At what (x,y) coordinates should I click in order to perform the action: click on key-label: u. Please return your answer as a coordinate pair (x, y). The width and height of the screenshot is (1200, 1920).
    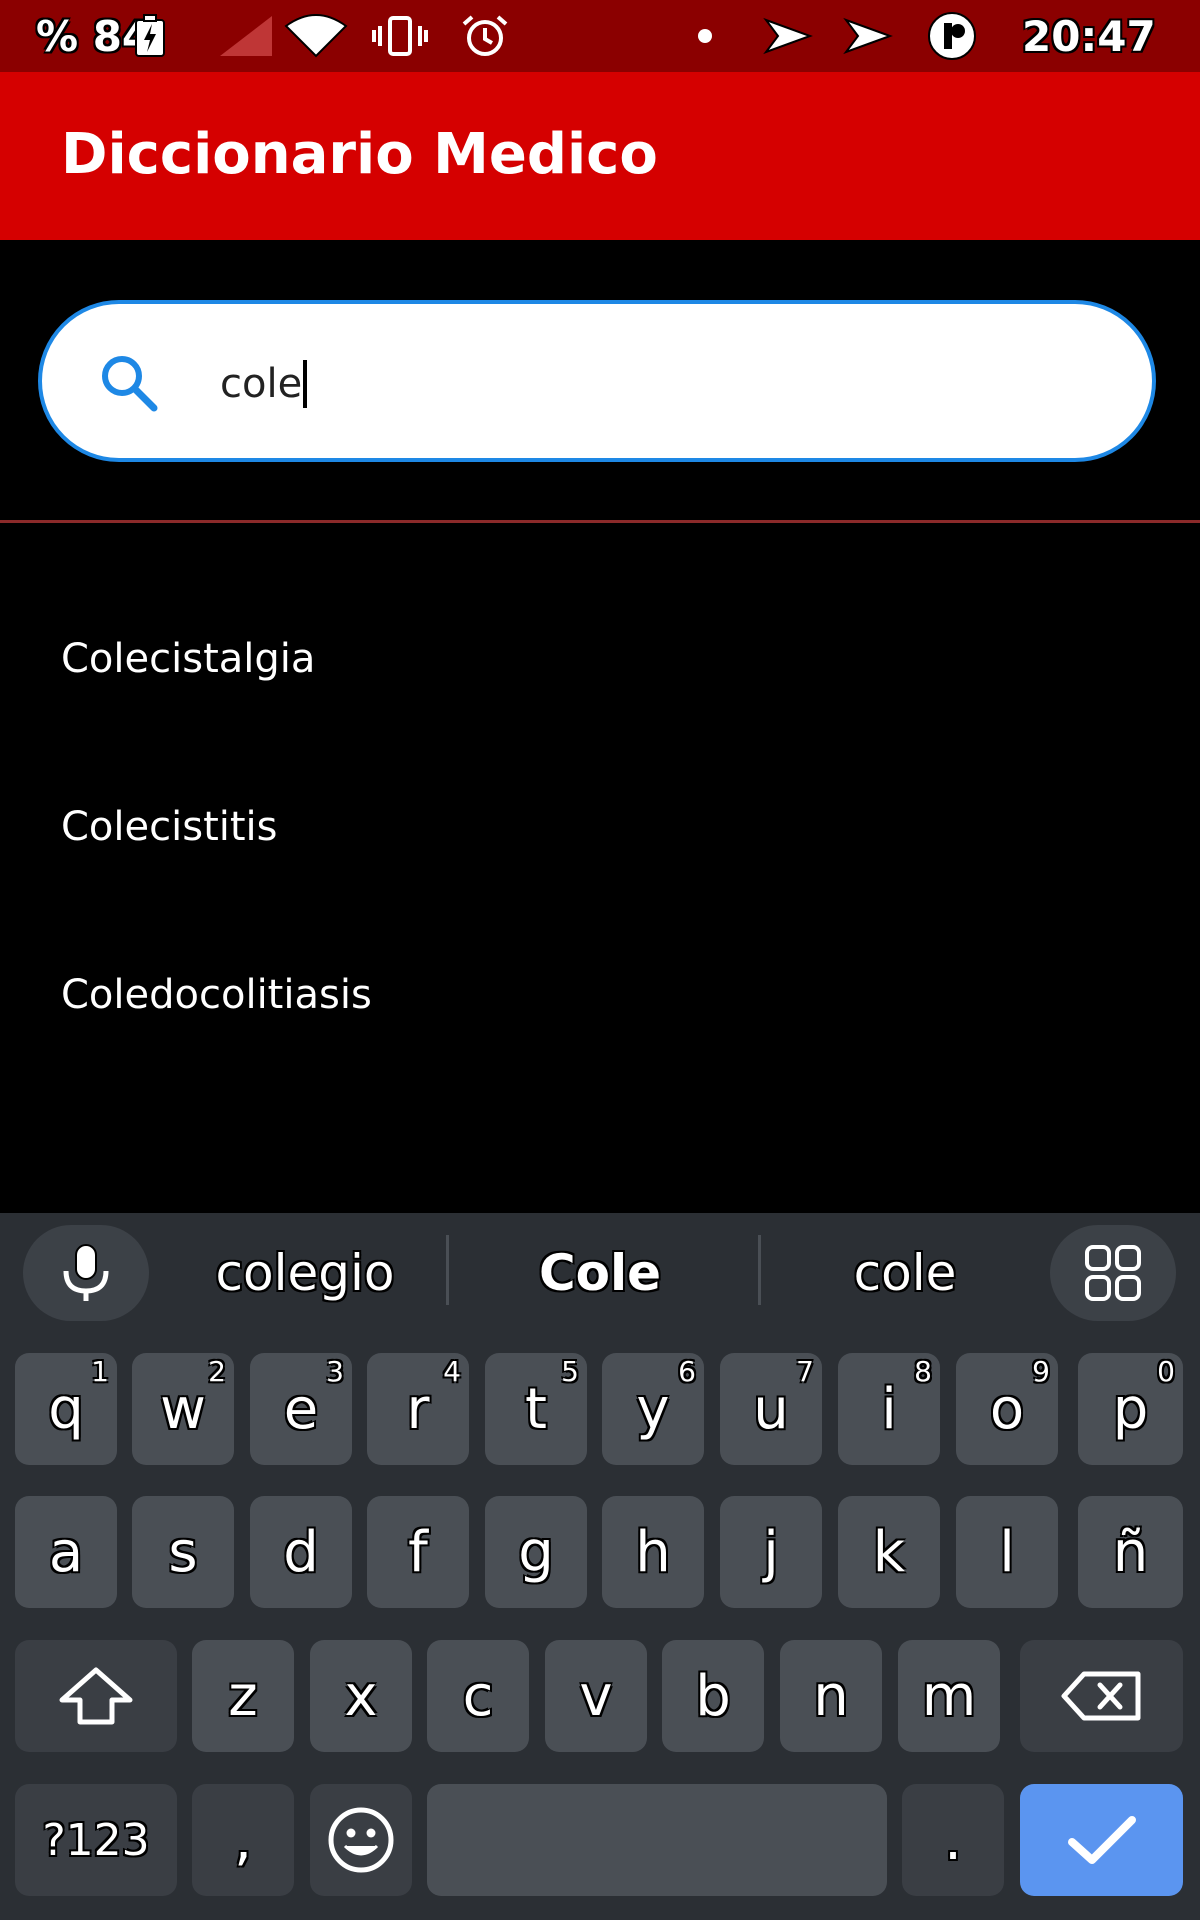
    Looking at the image, I should click on (771, 1409).